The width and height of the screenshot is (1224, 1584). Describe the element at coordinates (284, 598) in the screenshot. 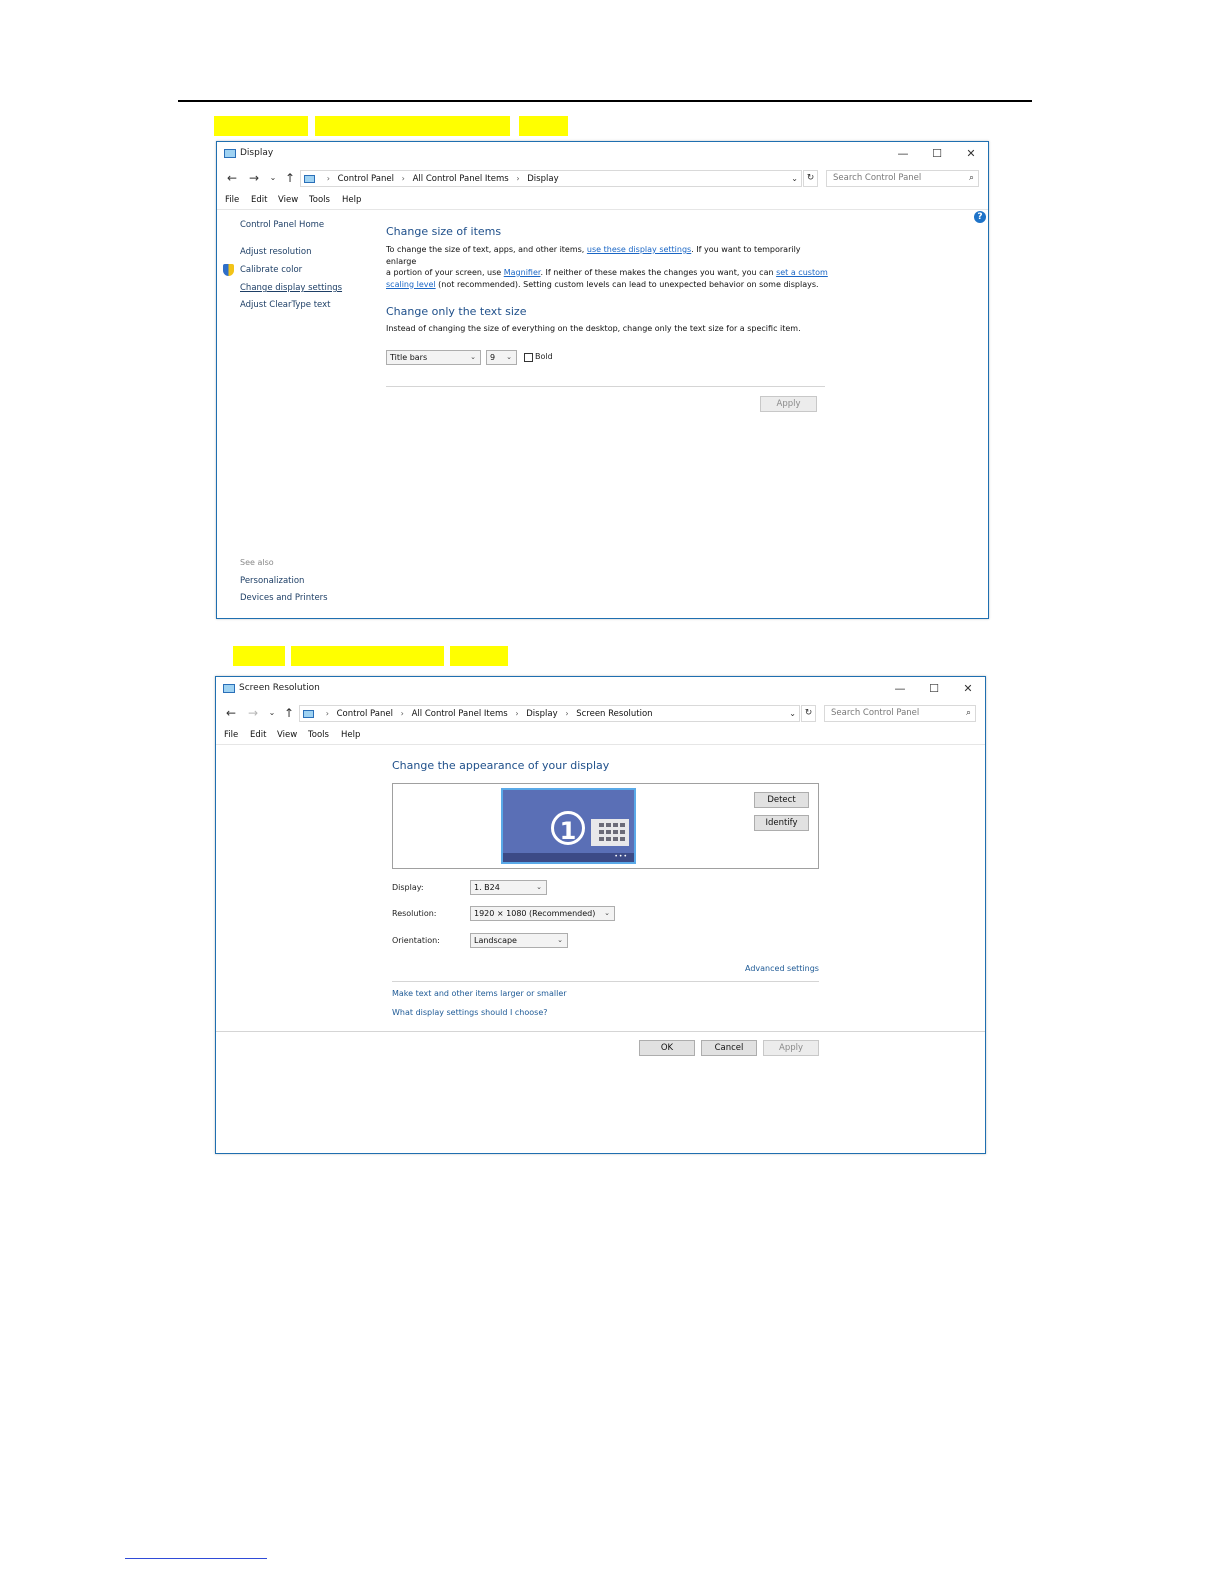

I see `see-also-devices-printers: Devices and Printers` at that location.